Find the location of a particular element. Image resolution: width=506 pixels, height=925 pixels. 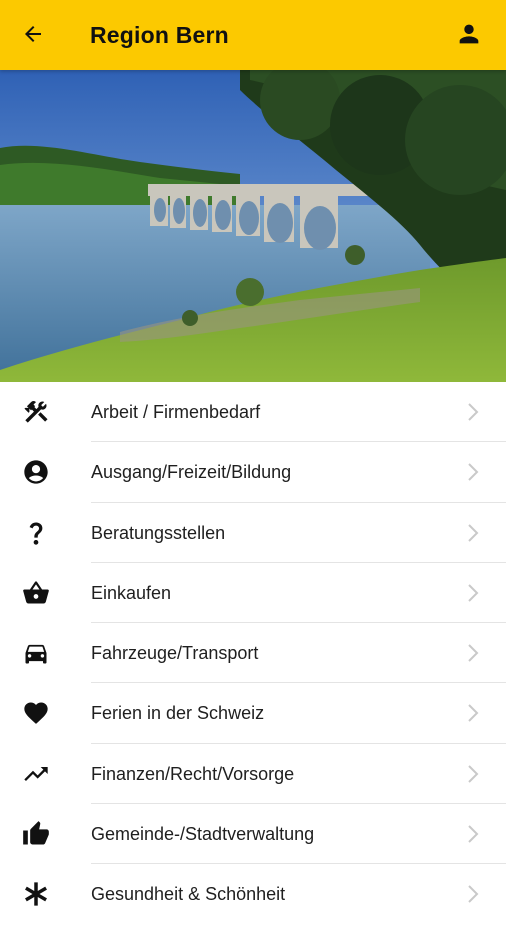

account-icon is located at coordinates (469, 36).